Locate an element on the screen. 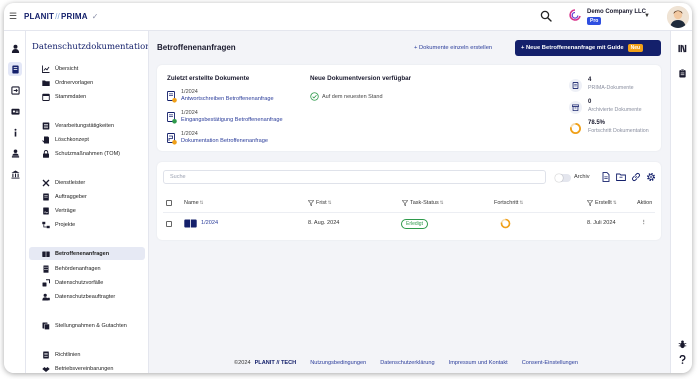  footer-link-privacy: Datenschutzerklärung is located at coordinates (407, 363).